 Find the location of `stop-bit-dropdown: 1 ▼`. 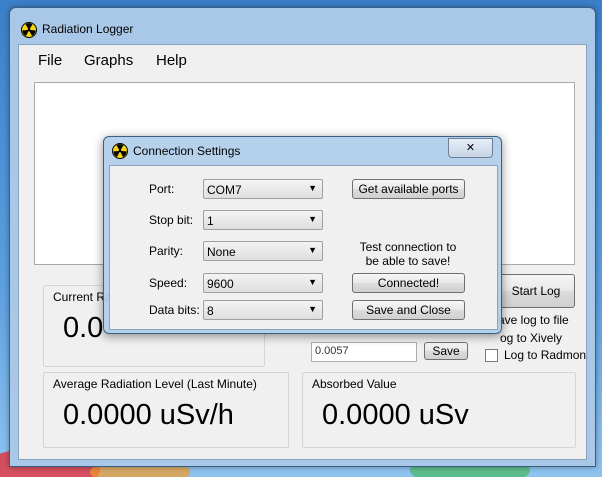

stop-bit-dropdown: 1 ▼ is located at coordinates (263, 220).